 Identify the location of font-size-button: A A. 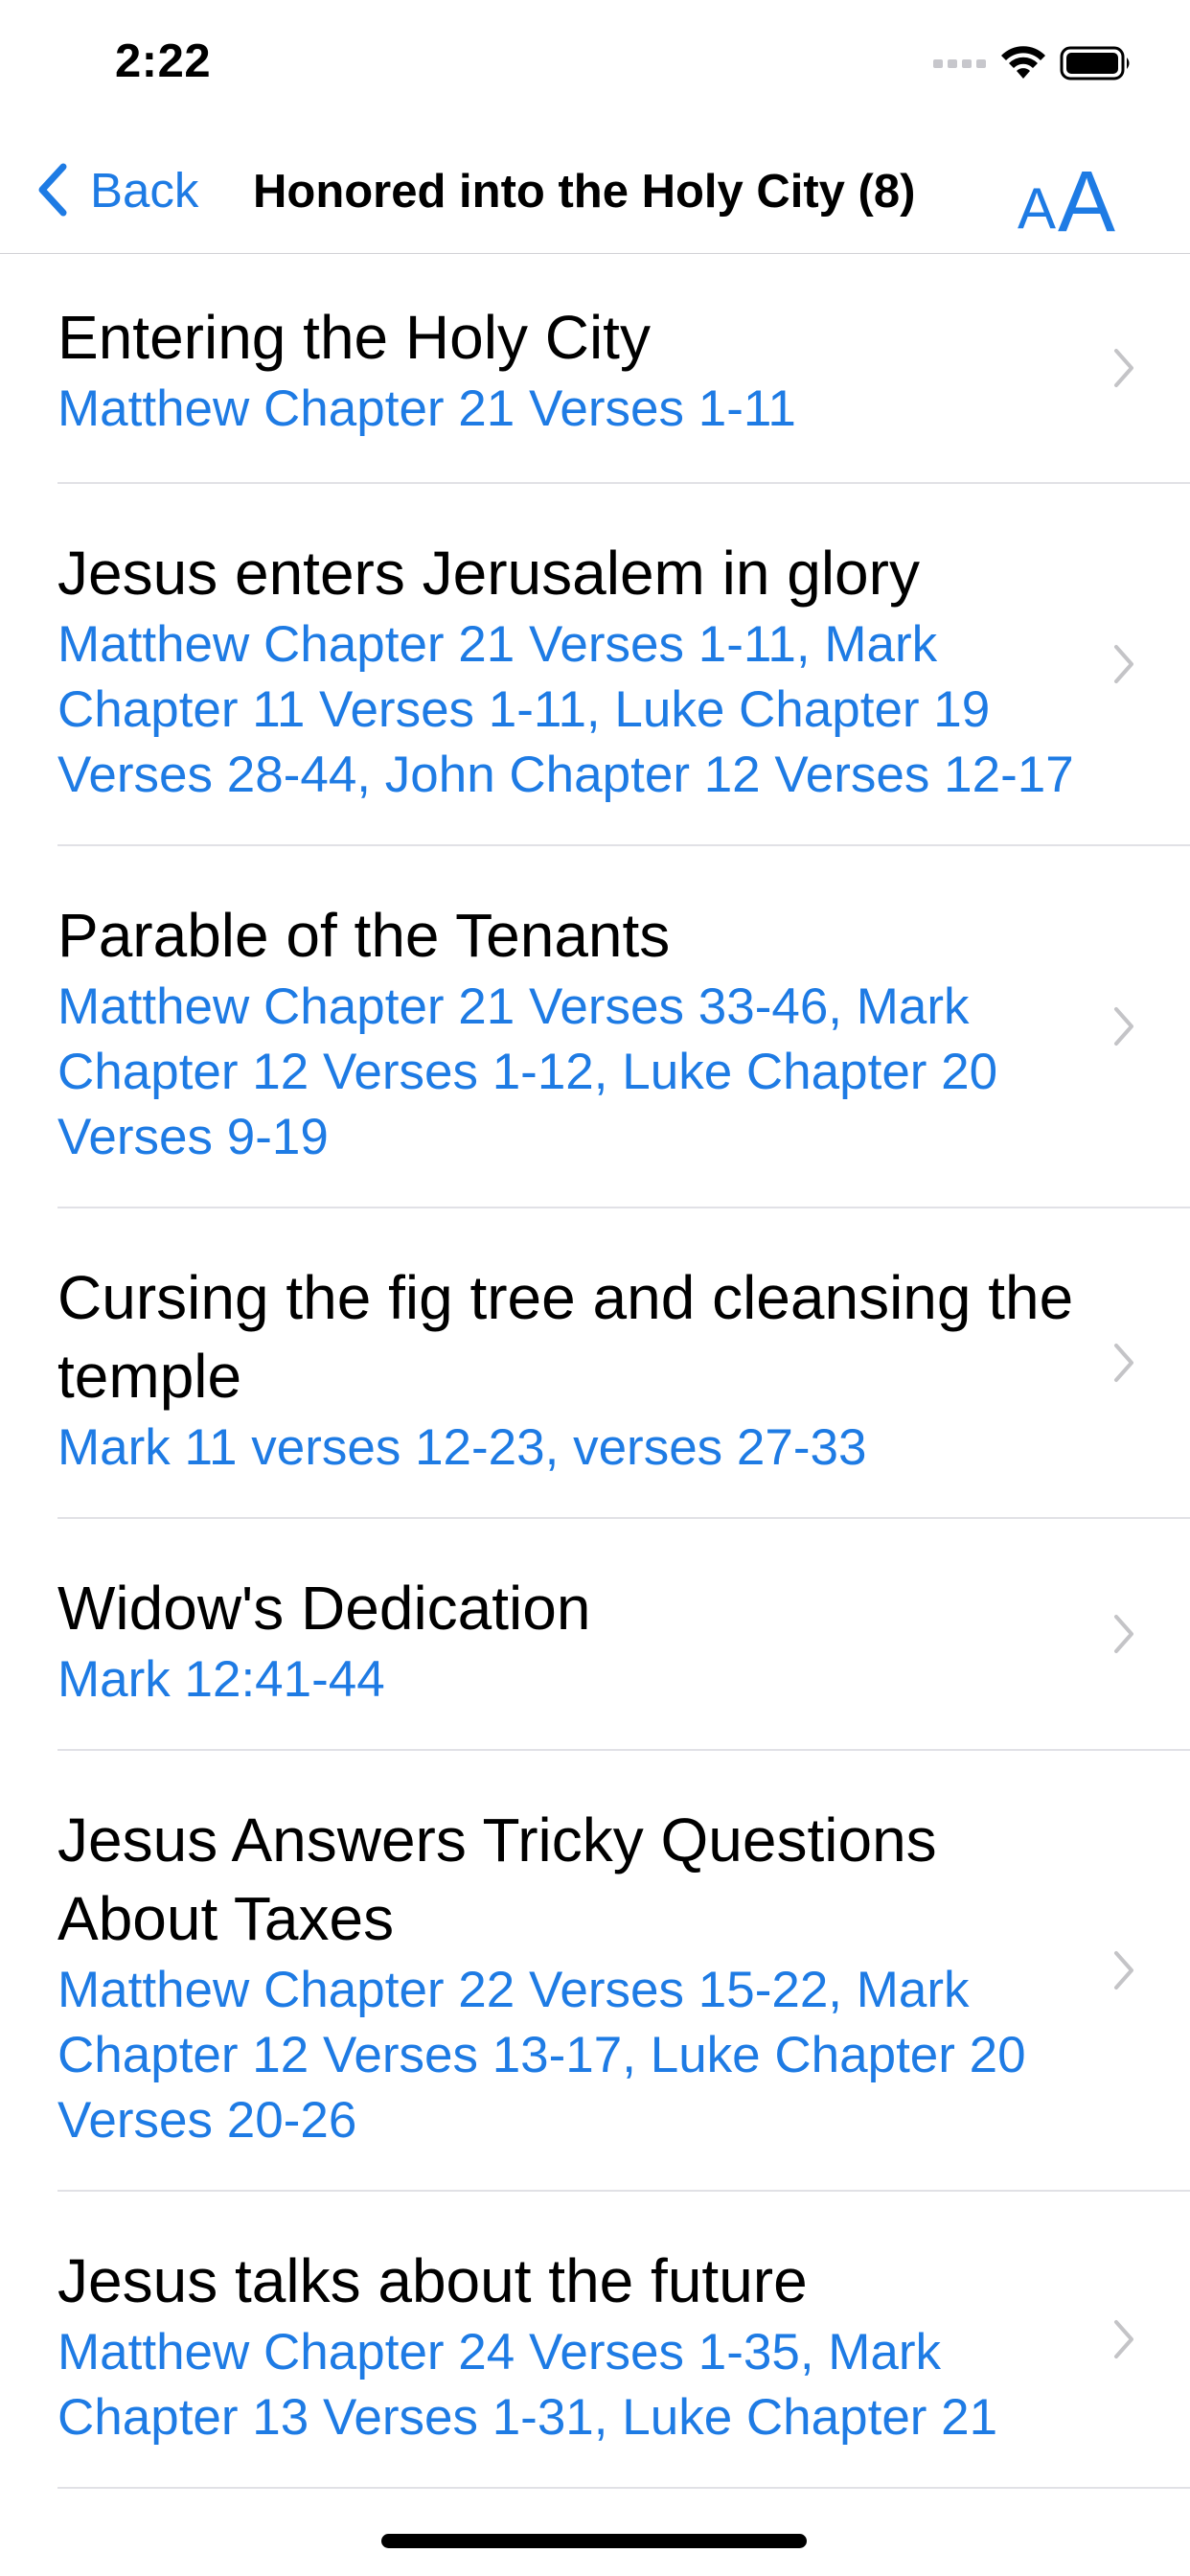
(1067, 199).